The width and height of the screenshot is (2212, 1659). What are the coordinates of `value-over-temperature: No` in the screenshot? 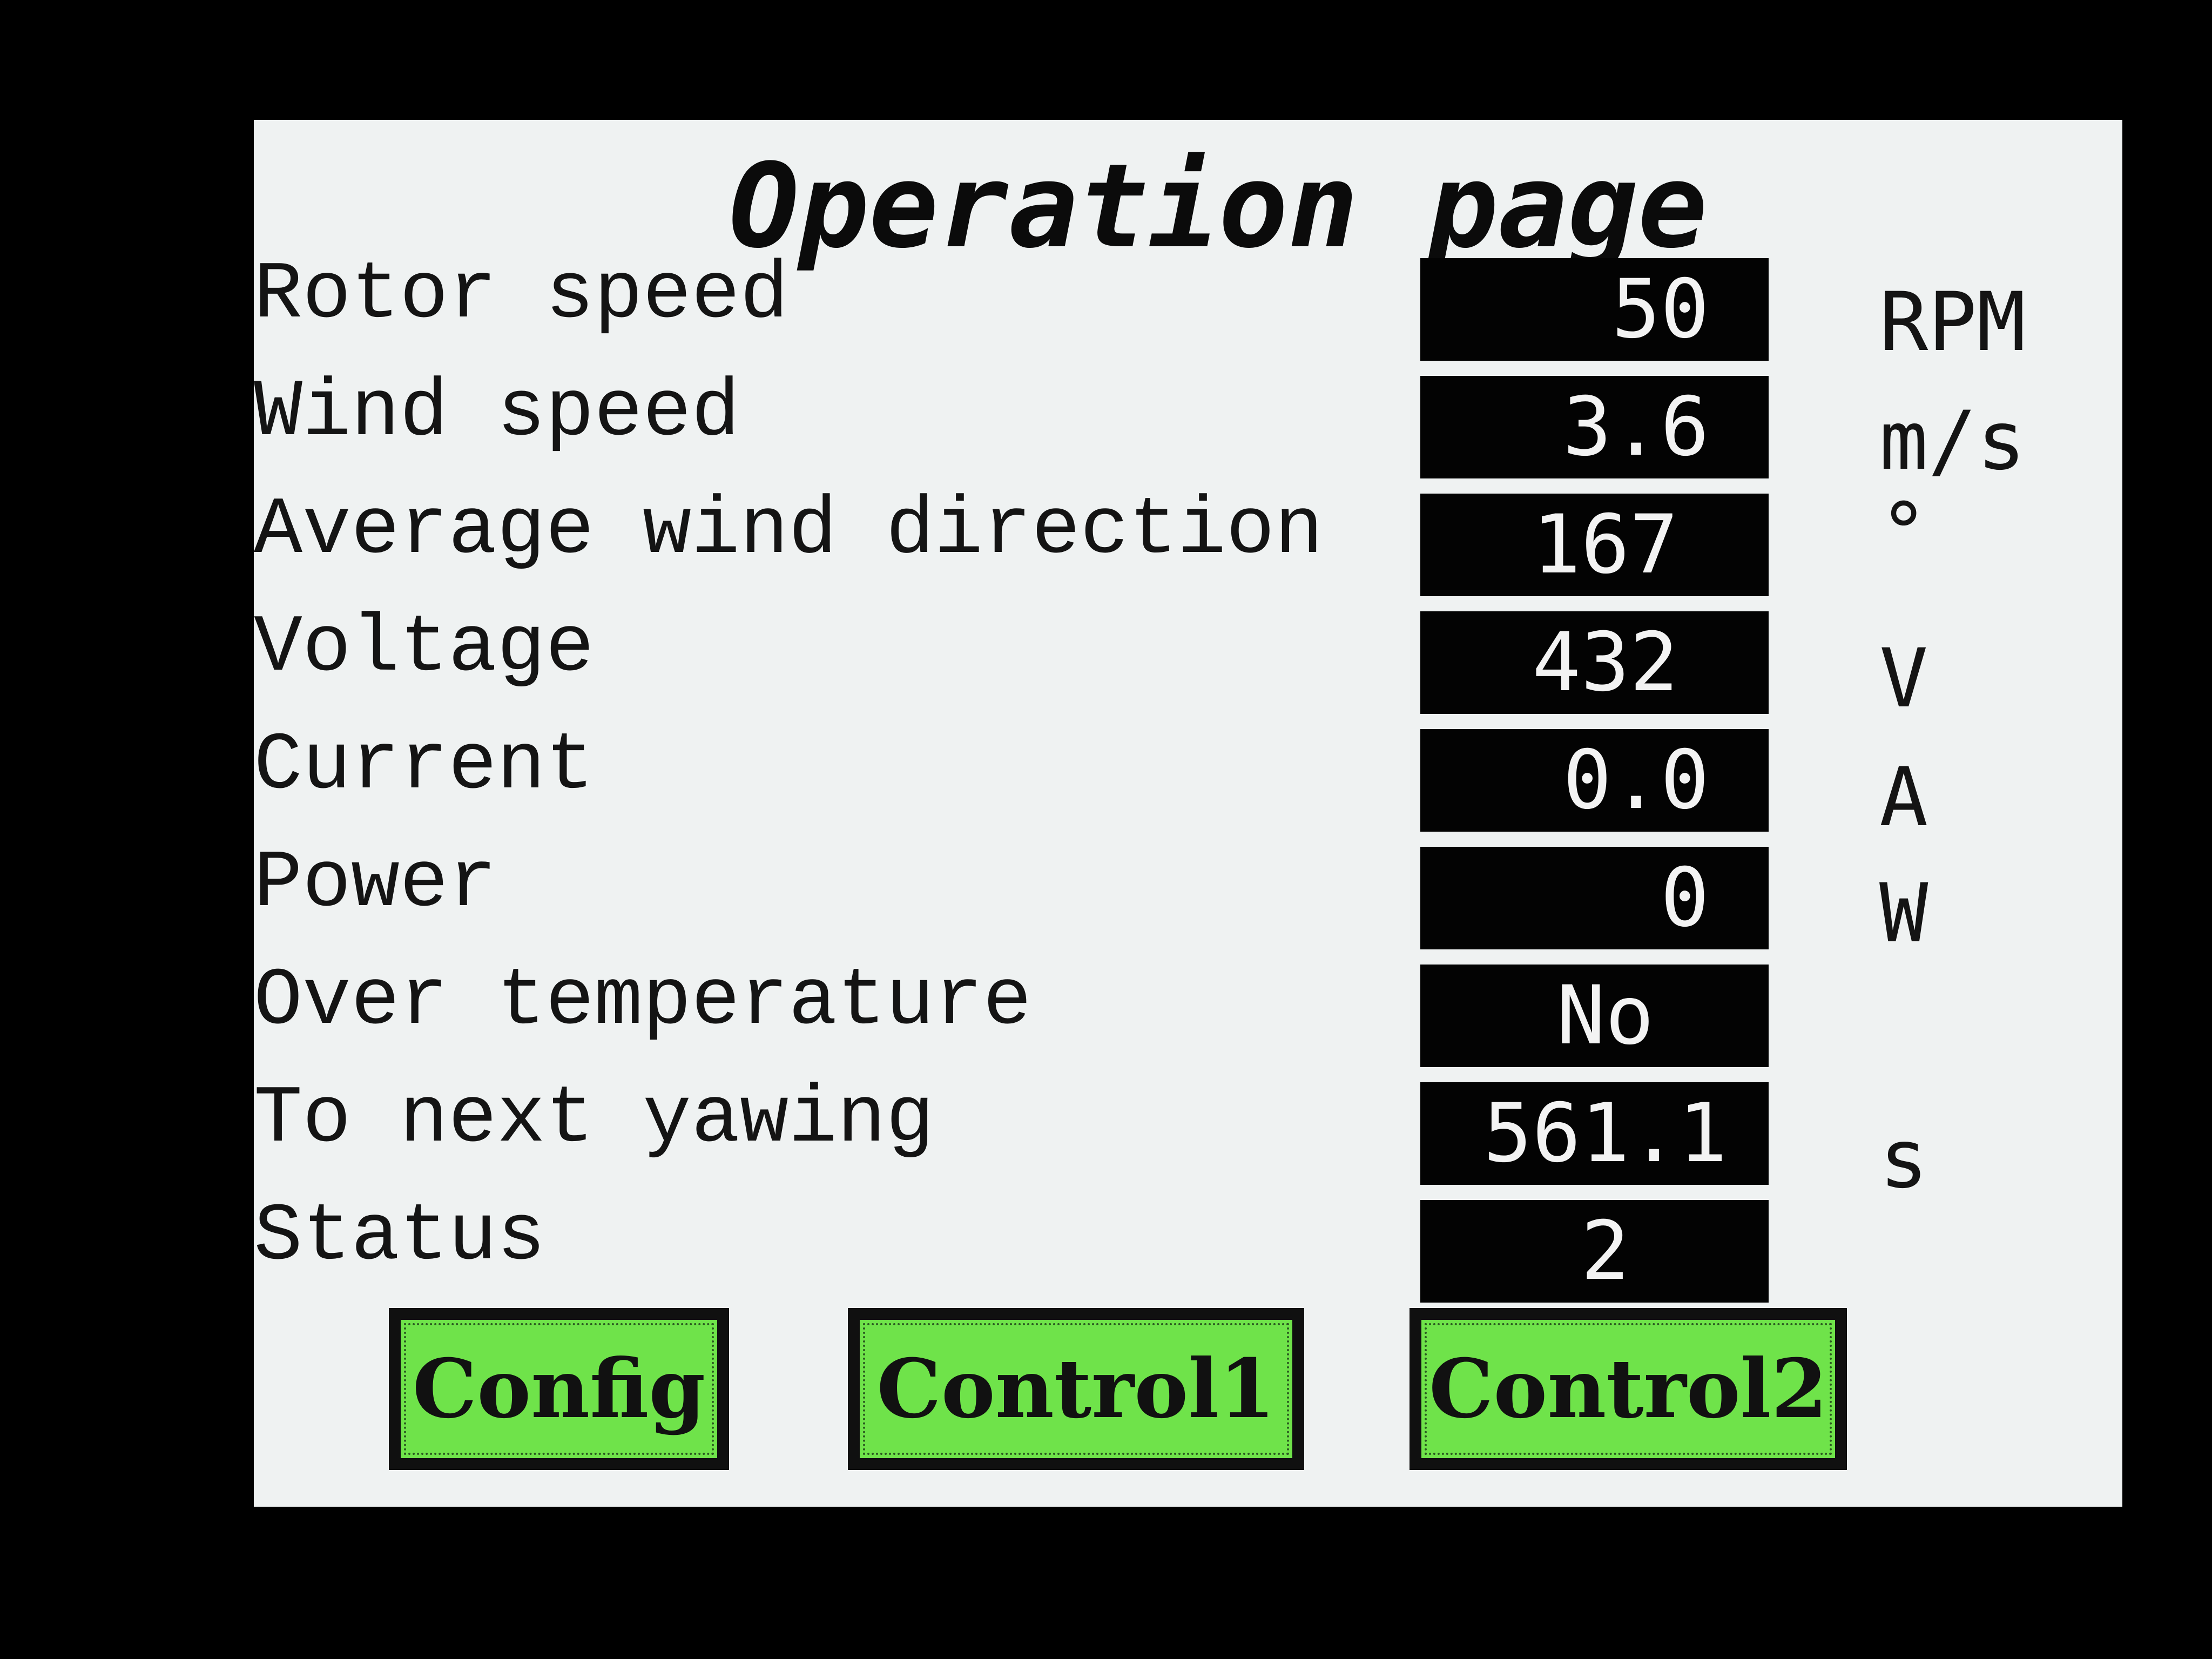 It's located at (1594, 1016).